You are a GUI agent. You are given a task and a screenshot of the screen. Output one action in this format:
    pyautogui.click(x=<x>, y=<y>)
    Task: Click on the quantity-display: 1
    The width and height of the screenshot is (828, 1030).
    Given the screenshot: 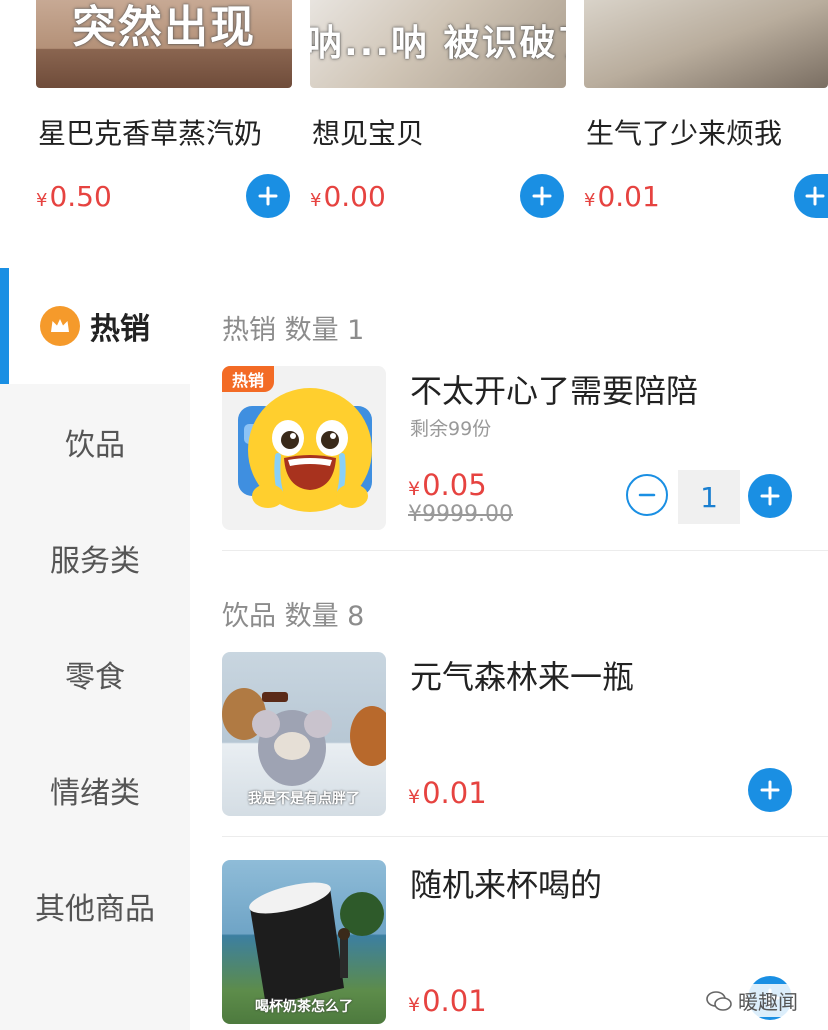 What is the action you would take?
    pyautogui.click(x=709, y=497)
    